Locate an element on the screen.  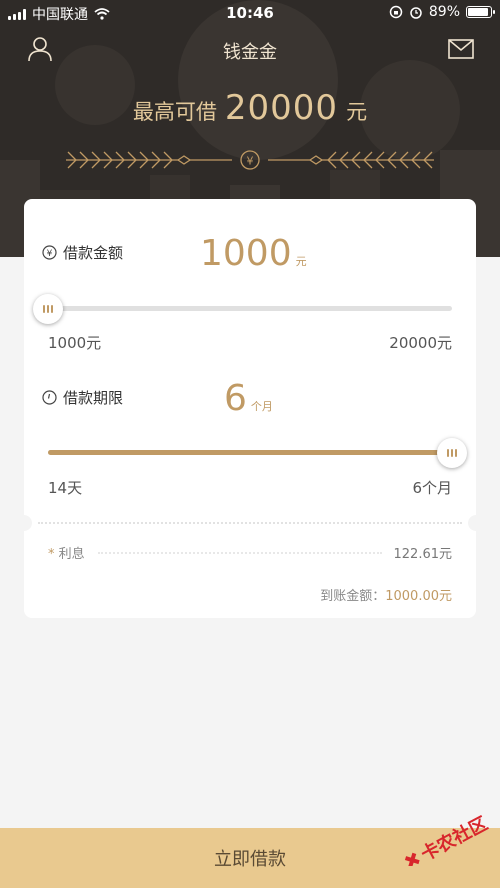
received-label: 到账金额： is located at coordinates (353, 596).